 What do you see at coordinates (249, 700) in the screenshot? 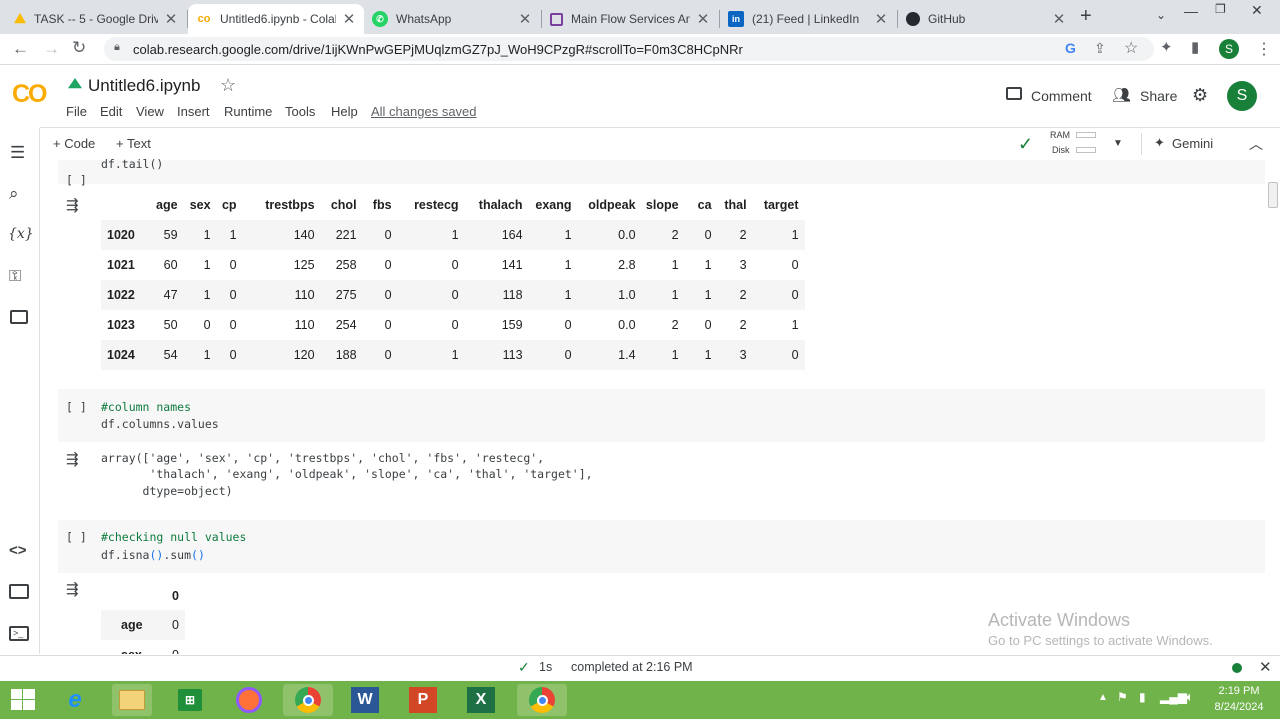
I see `firefox-icon` at bounding box center [249, 700].